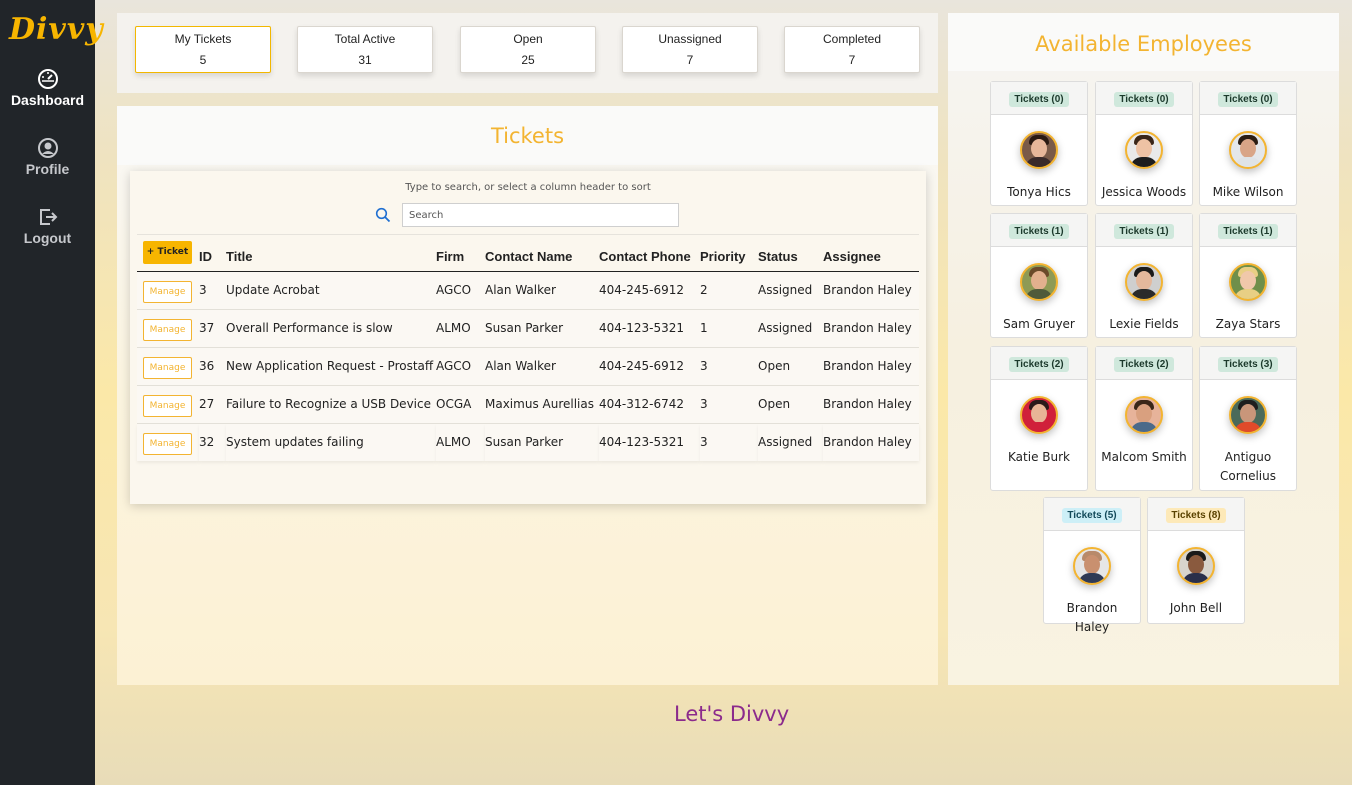 This screenshot has width=1352, height=785. What do you see at coordinates (790, 253) in the screenshot?
I see `col-status: Status` at bounding box center [790, 253].